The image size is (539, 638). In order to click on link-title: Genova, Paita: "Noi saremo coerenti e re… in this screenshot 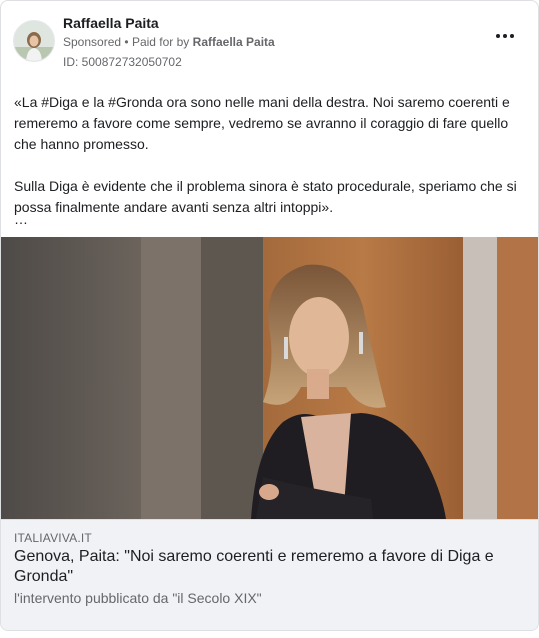, I will do `click(264, 567)`.